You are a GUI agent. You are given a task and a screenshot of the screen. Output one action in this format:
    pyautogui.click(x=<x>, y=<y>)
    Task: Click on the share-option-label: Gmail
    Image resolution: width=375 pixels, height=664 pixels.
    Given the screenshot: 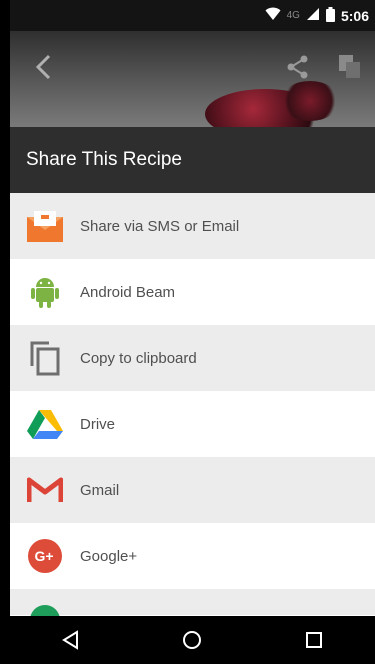 What is the action you would take?
    pyautogui.click(x=100, y=490)
    